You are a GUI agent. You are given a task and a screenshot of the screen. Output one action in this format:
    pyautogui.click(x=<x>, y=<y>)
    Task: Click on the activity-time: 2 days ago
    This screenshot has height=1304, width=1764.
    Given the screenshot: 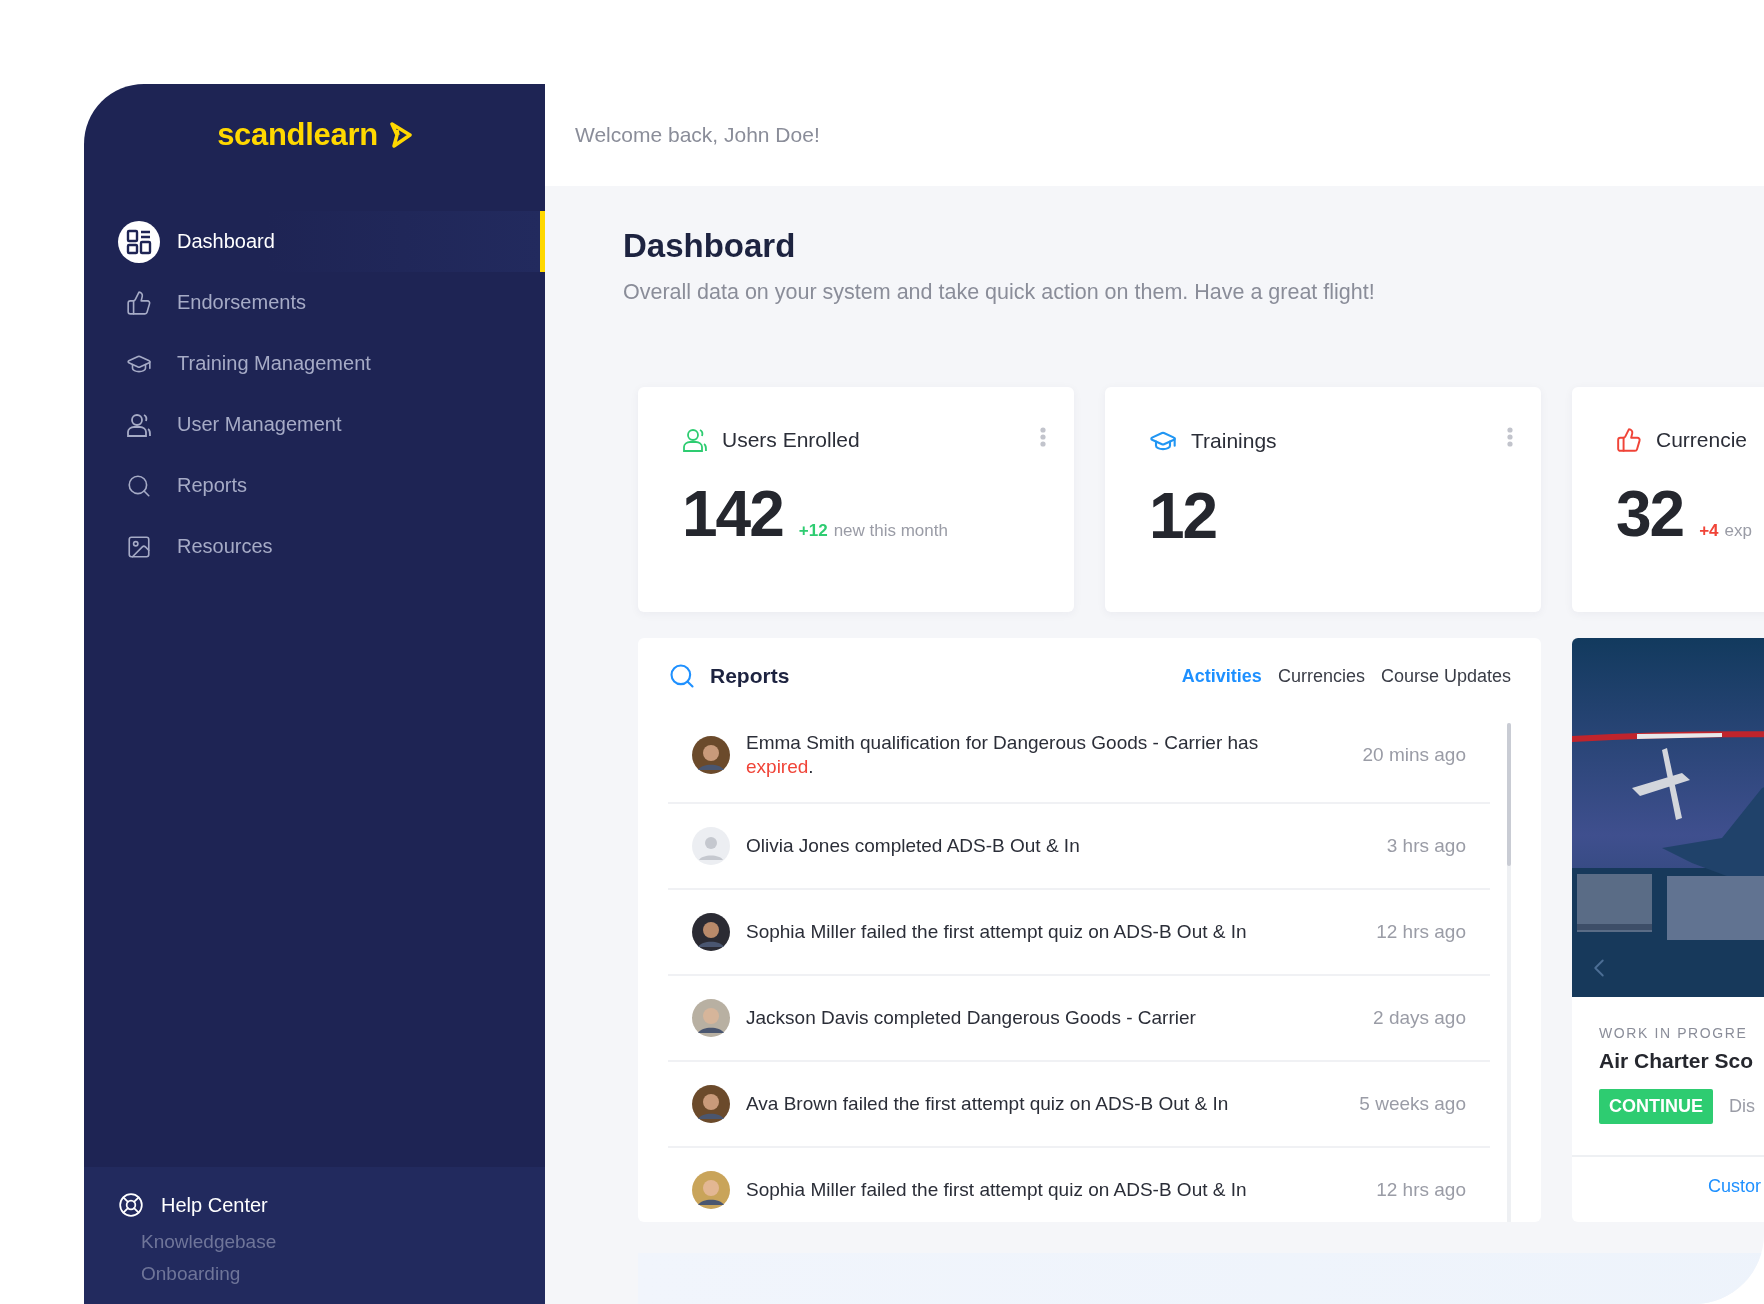 What is the action you would take?
    pyautogui.click(x=1419, y=1018)
    